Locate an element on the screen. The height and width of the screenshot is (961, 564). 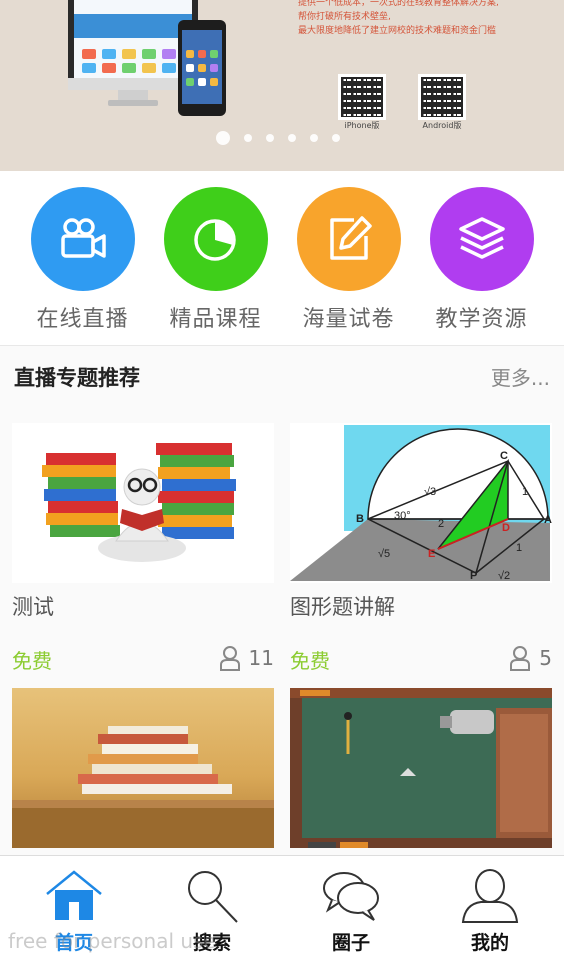
physics-experiment-image is located at coordinates (421, 768).